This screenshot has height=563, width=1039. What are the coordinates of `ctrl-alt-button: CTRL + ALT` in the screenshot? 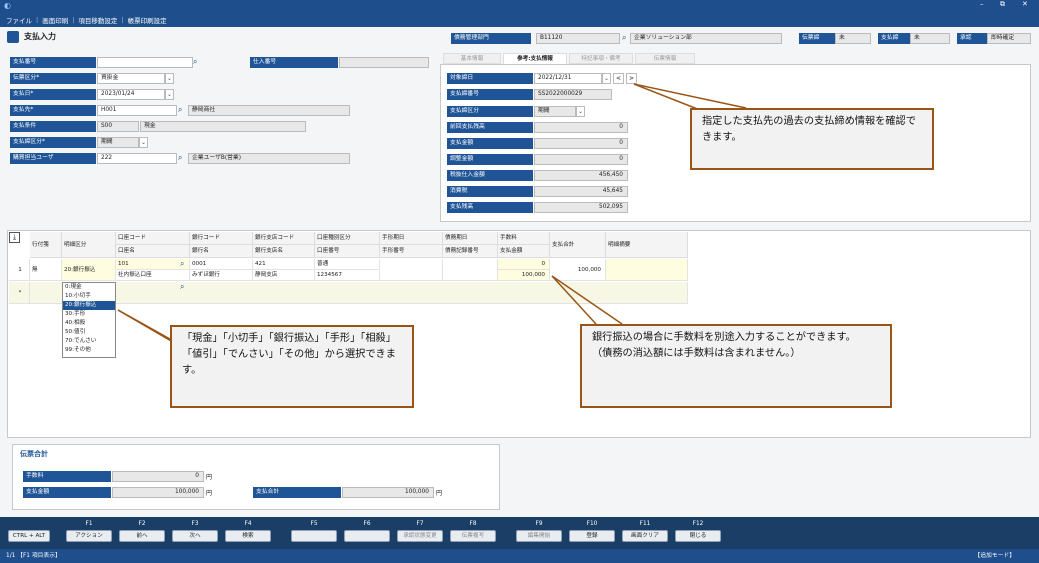 It's located at (29, 536).